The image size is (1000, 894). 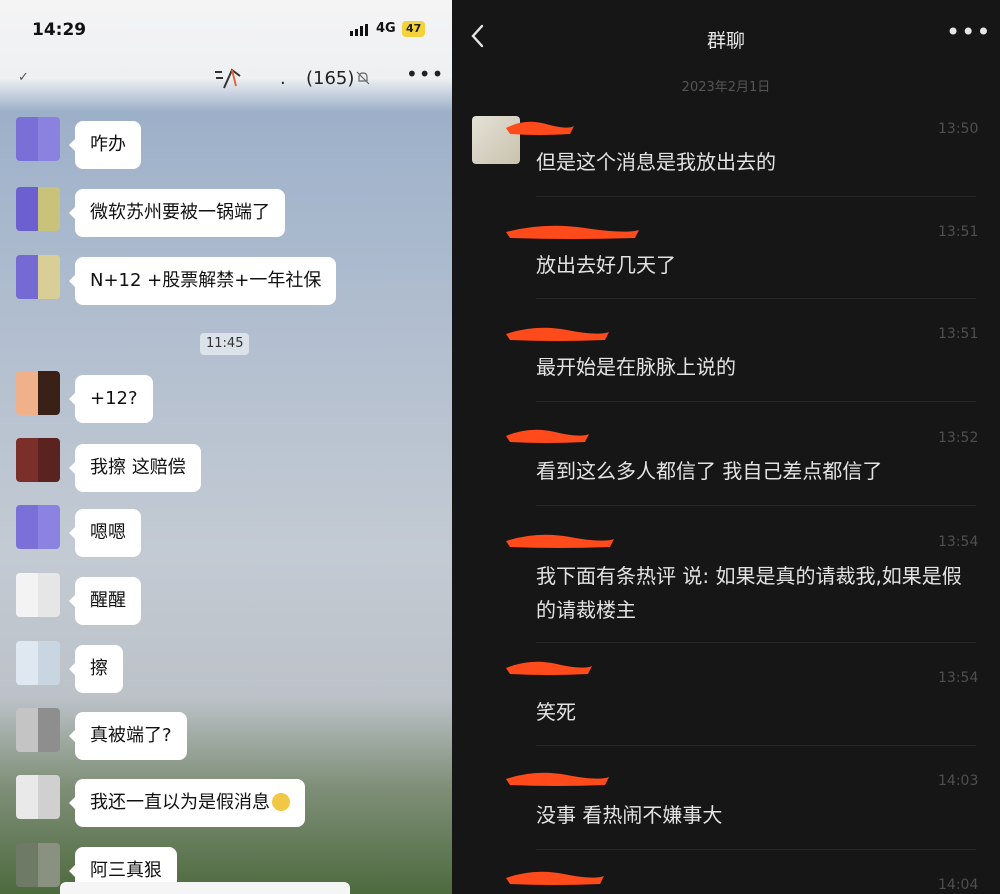 What do you see at coordinates (363, 78) in the screenshot?
I see `mute-bell-icon` at bounding box center [363, 78].